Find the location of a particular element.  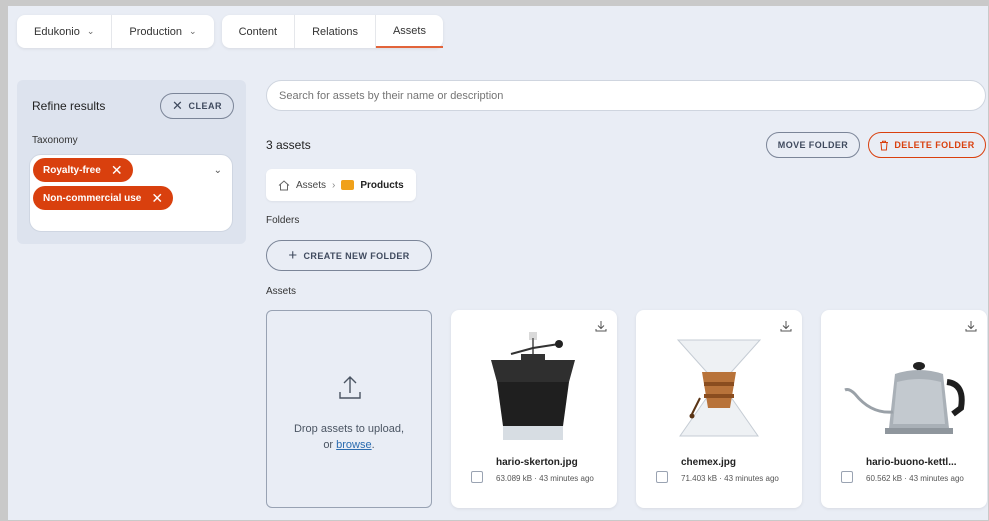

assets-label: Assets is located at coordinates (281, 291).